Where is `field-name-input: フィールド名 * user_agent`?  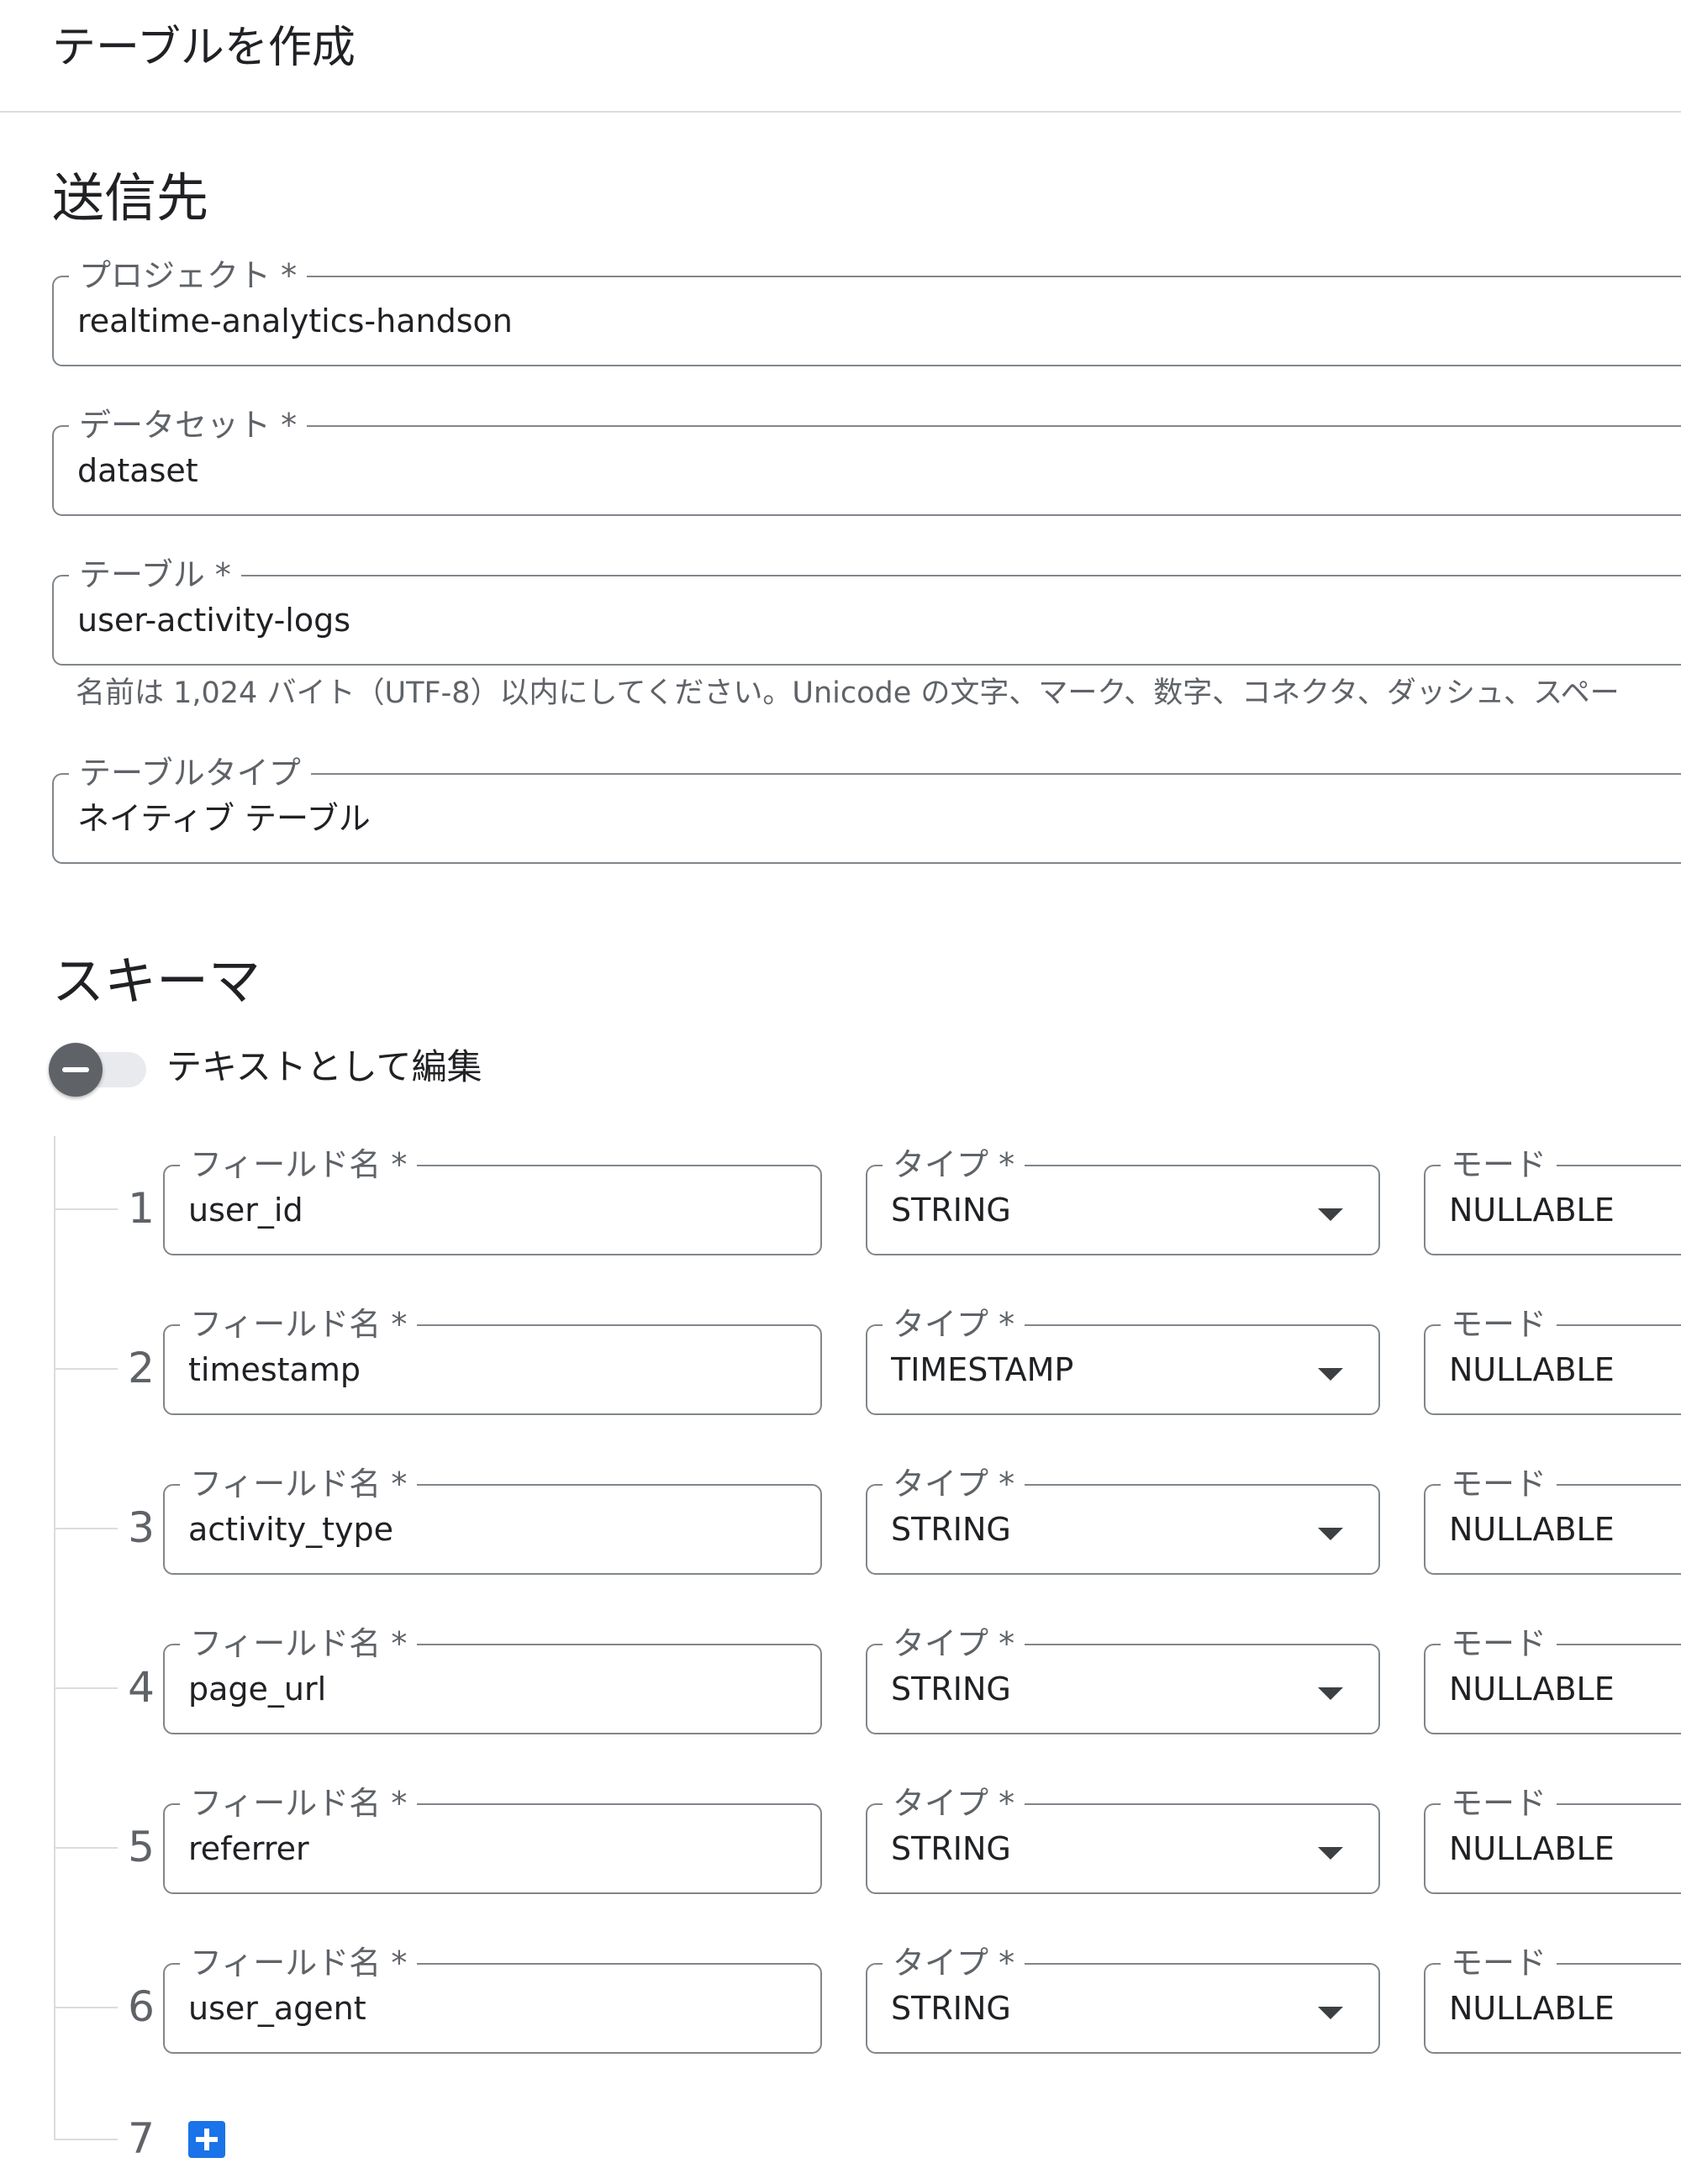 field-name-input: フィールド名 * user_agent is located at coordinates (492, 1999).